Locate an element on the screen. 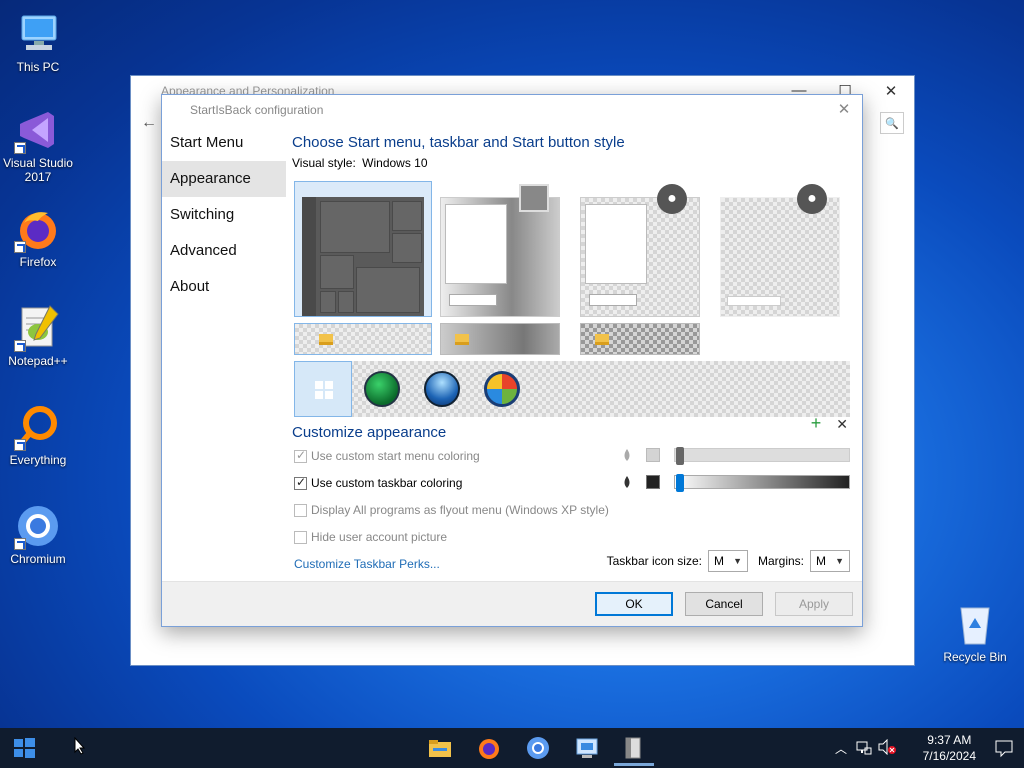 The width and height of the screenshot is (1024, 768). windows-logo-icon is located at coordinates (24, 748).